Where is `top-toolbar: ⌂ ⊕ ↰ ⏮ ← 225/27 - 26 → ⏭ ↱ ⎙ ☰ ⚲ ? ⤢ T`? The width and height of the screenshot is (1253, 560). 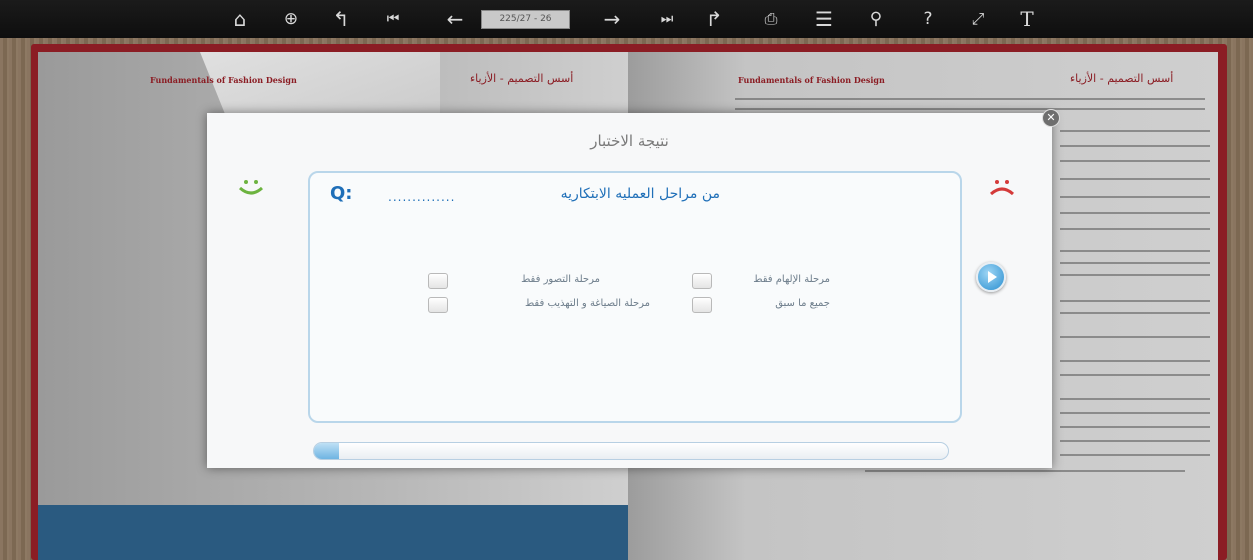
top-toolbar: ⌂ ⊕ ↰ ⏮ ← 225/27 - 26 → ⏭ ↱ ⎙ ☰ ⚲ ? ⤢ T is located at coordinates (626, 19).